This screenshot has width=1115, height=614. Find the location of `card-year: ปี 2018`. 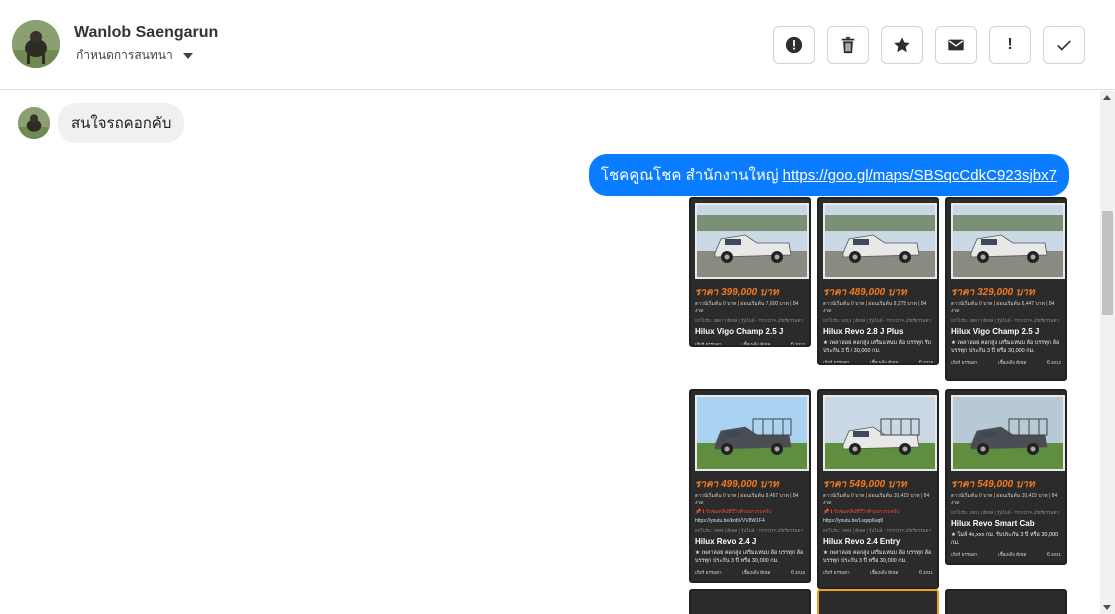

card-year: ปี 2018 is located at coordinates (797, 572).